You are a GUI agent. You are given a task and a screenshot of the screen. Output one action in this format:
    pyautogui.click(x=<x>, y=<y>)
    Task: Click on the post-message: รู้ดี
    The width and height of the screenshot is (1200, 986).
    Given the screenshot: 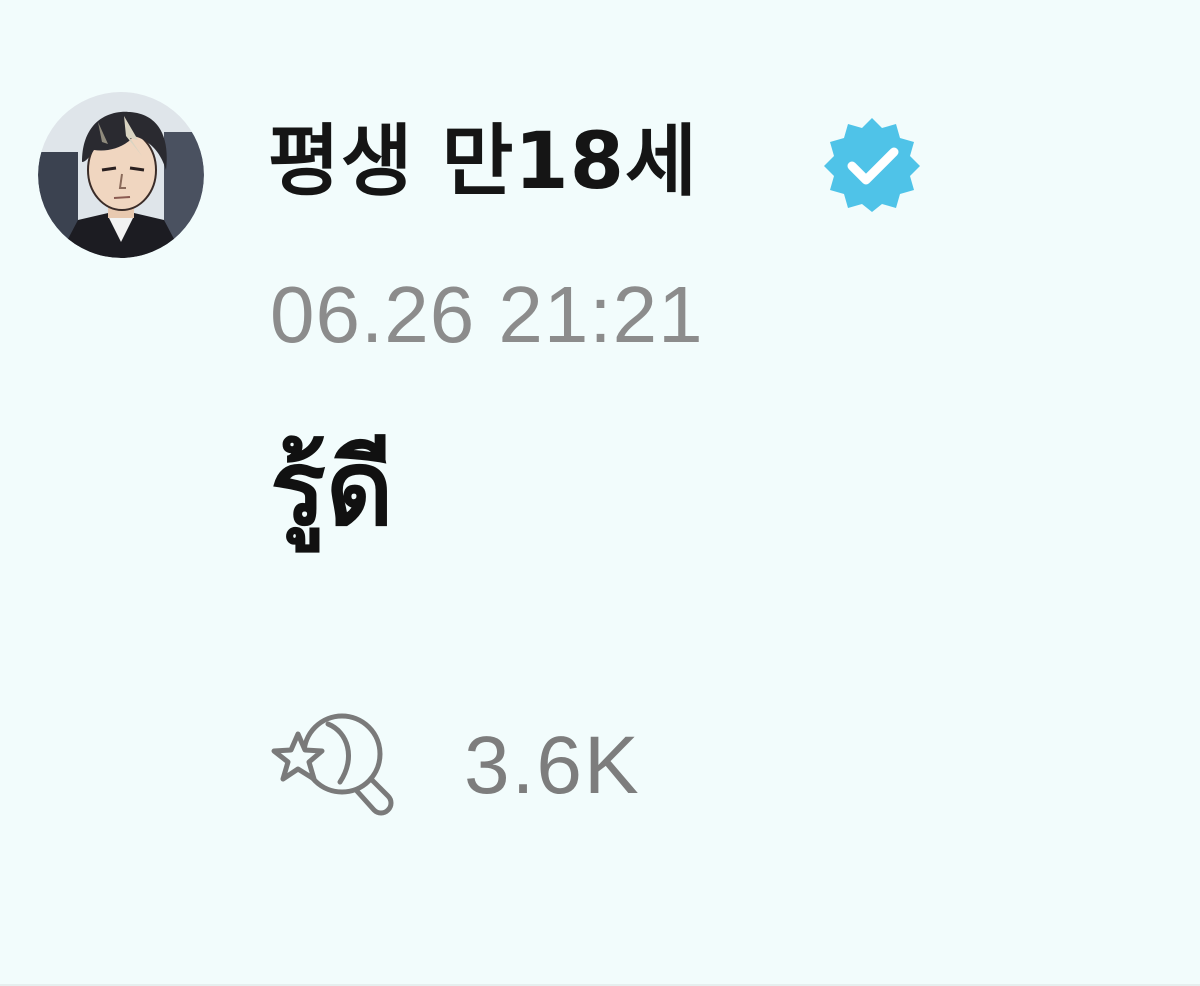 What is the action you would take?
    pyautogui.click(x=332, y=487)
    